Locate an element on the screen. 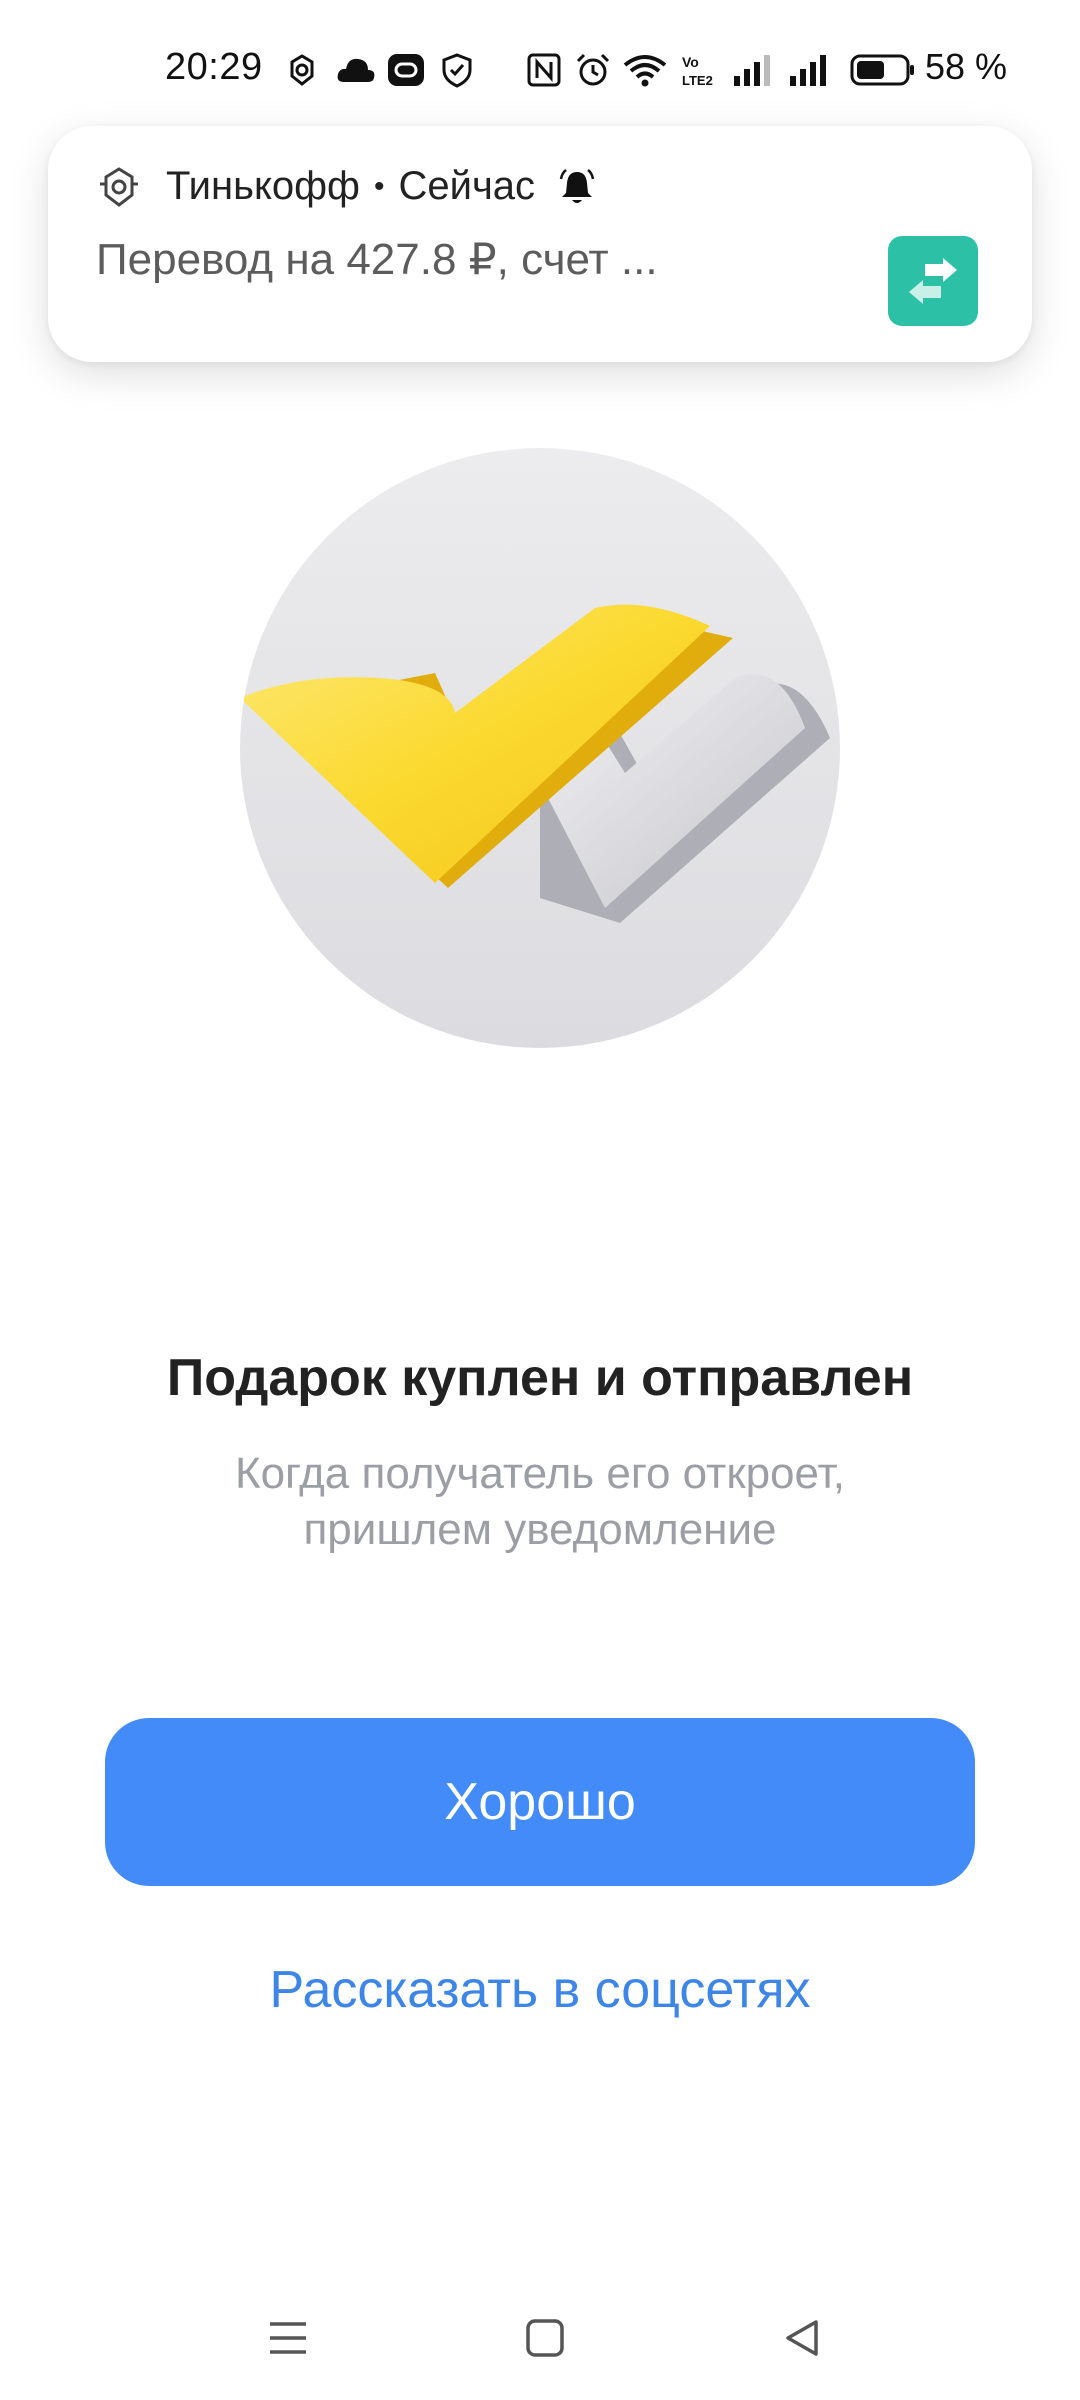 The height and width of the screenshot is (2400, 1080). status-bar: 20:29 Vo LTE2 58 % is located at coordinates (540, 70).